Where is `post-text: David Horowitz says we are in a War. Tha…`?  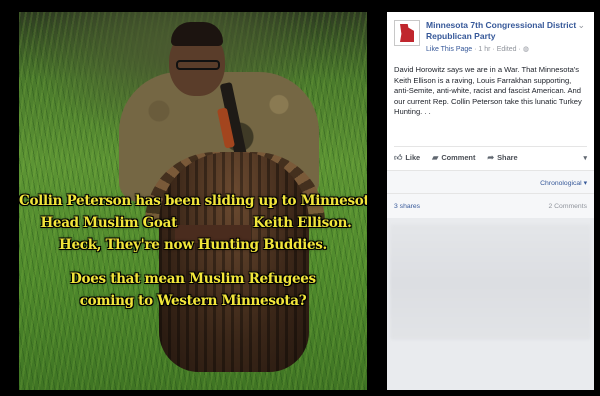
post-text: David Horowitz says we are in a War. Tha… is located at coordinates (488, 90).